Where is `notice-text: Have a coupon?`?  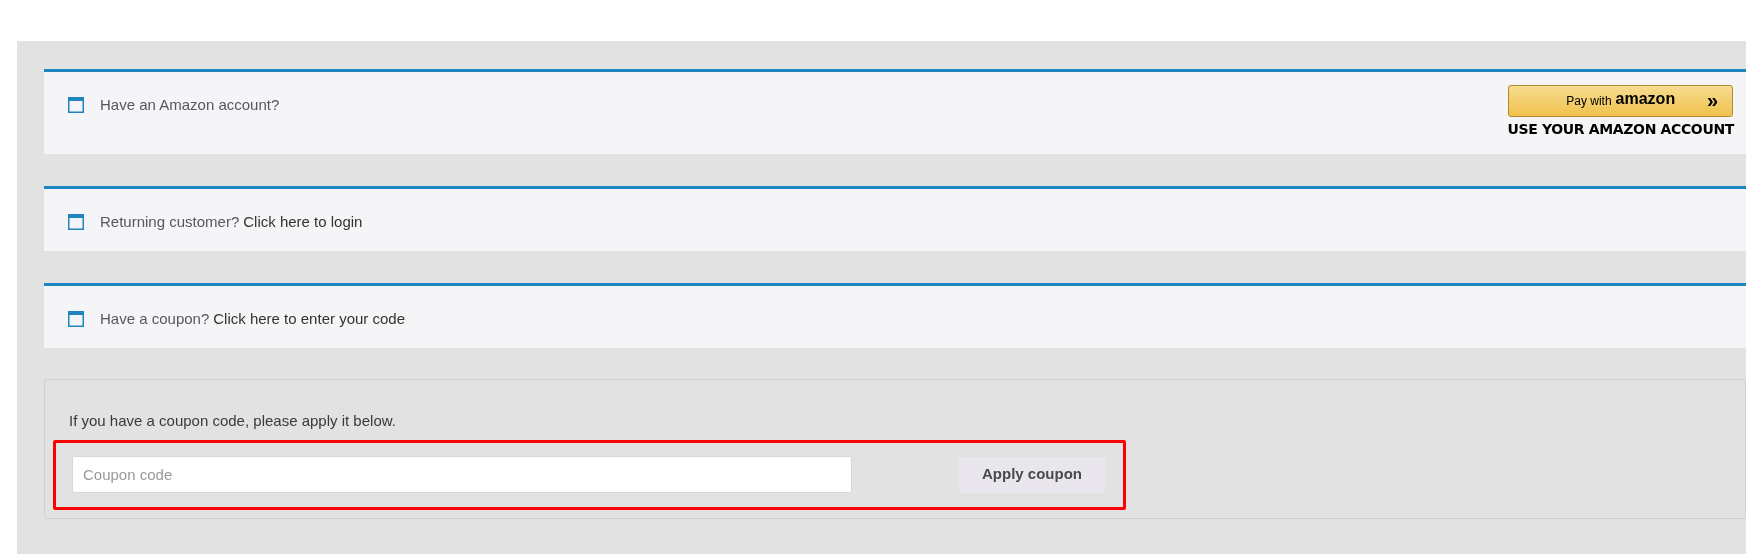
notice-text: Have a coupon? is located at coordinates (155, 319).